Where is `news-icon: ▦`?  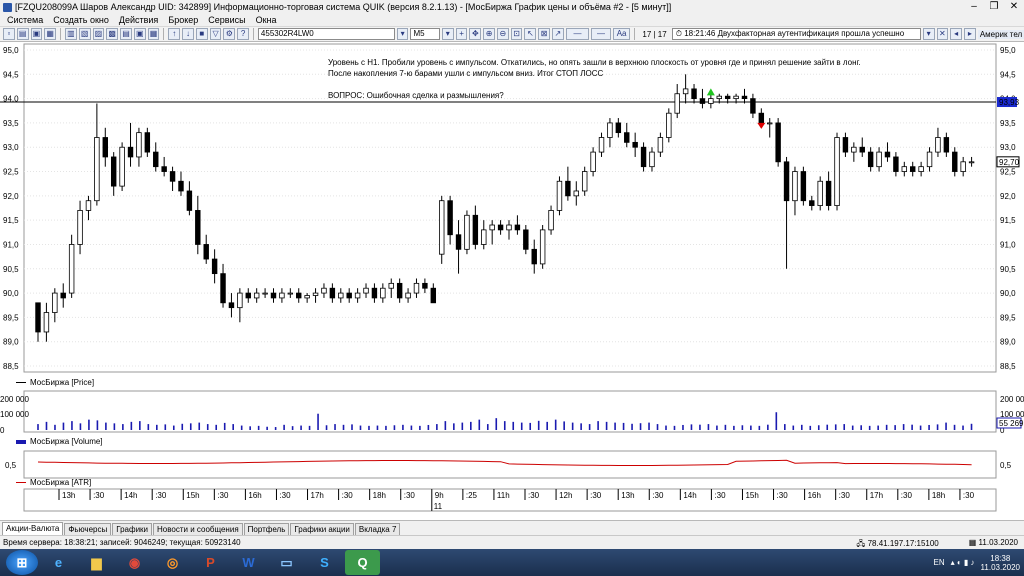 news-icon: ▦ is located at coordinates (153, 34).